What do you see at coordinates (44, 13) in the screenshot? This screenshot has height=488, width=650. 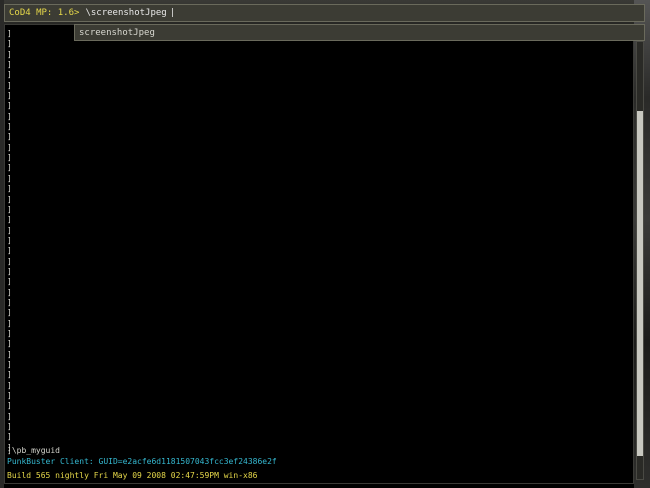 I see `console-prompt: CoD4 MP: 1.6>` at bounding box center [44, 13].